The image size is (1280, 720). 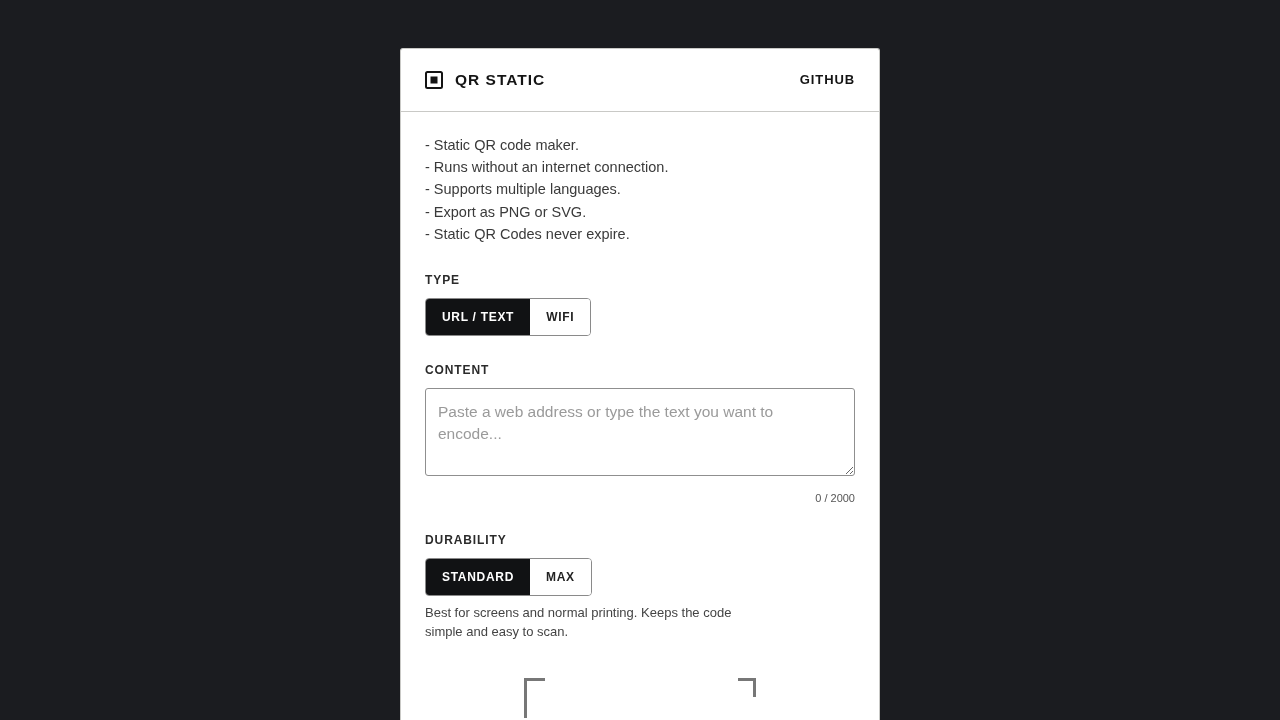 What do you see at coordinates (506, 212) in the screenshot?
I see `feature-text: - Export as PNG or SVG.` at bounding box center [506, 212].